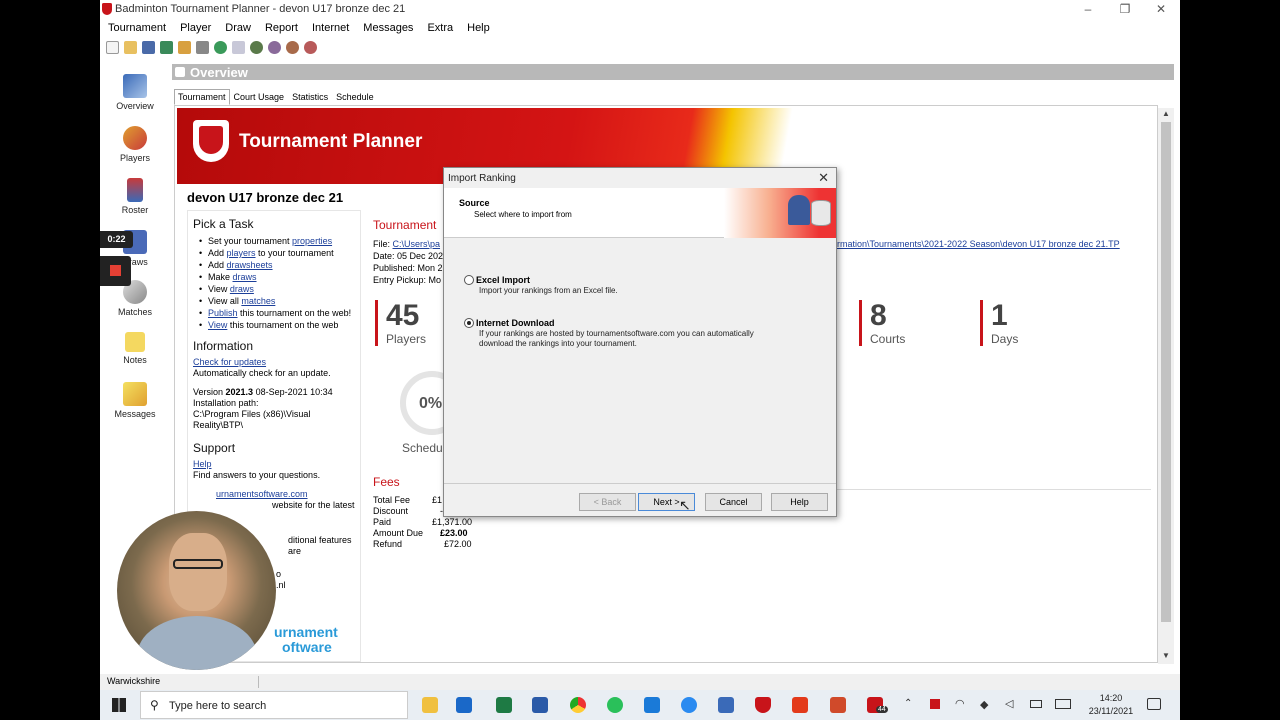 This screenshot has height=720, width=1280. Describe the element at coordinates (148, 47) in the screenshot. I see `save-icon` at that location.